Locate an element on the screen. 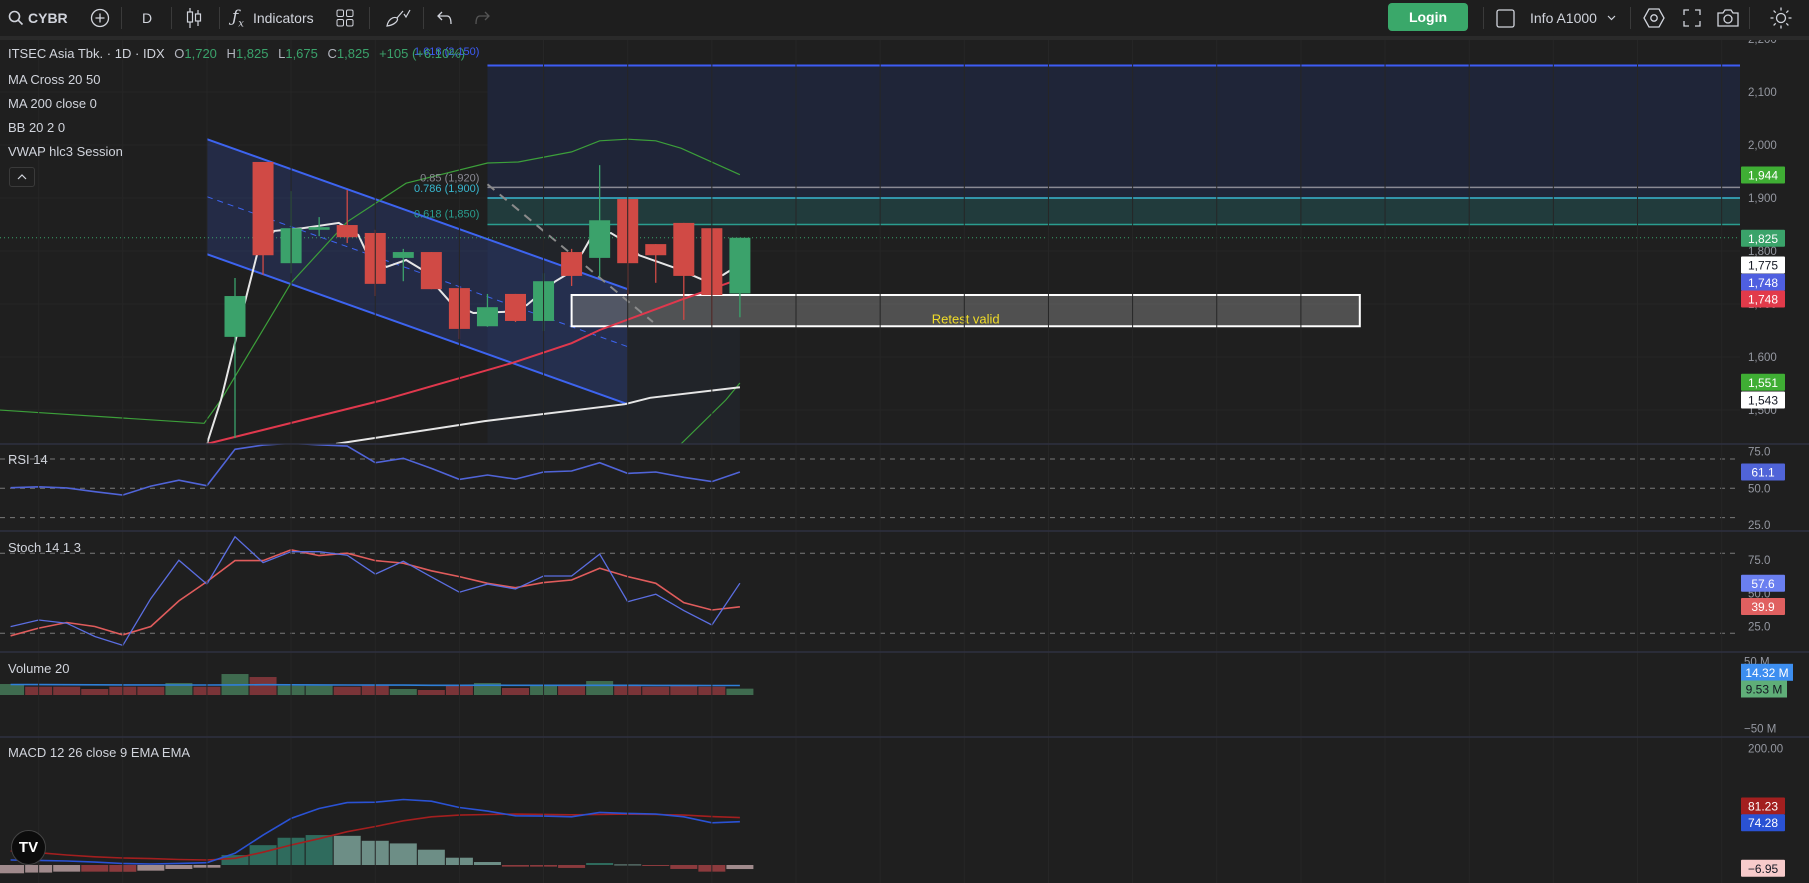 This screenshot has height=883, width=1809. macd-value-label: 74.28 is located at coordinates (1763, 823).